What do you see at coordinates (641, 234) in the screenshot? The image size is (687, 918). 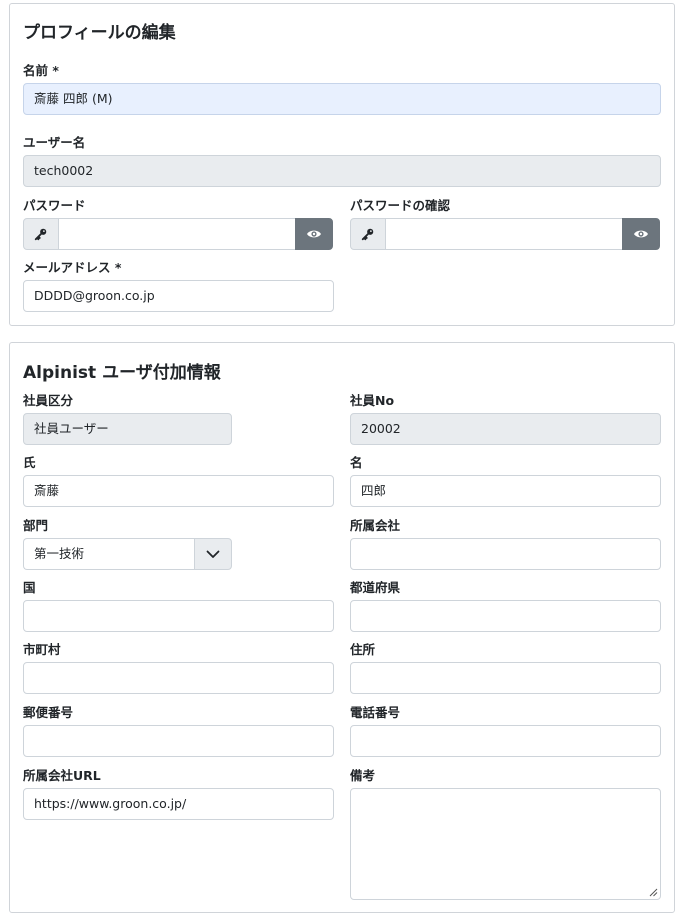 I see `password-confirm-eye-icon` at bounding box center [641, 234].